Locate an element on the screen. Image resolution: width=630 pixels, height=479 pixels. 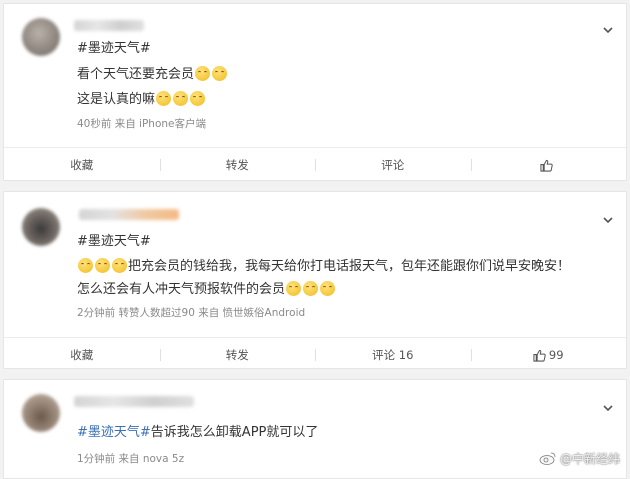
post-meta: 40秒前 来自 iPhone客户端 is located at coordinates (141, 124).